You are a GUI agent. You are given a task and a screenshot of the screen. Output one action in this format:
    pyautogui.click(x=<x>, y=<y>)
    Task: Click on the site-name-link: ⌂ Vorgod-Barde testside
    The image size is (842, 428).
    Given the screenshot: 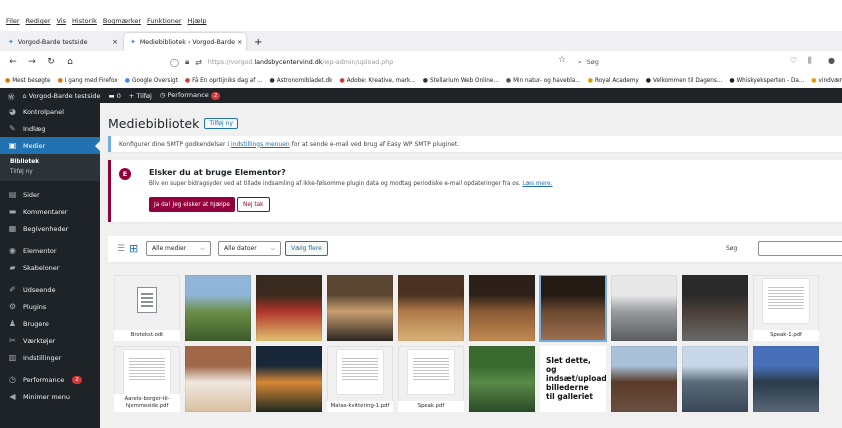 What is the action you would take?
    pyautogui.click(x=62, y=96)
    